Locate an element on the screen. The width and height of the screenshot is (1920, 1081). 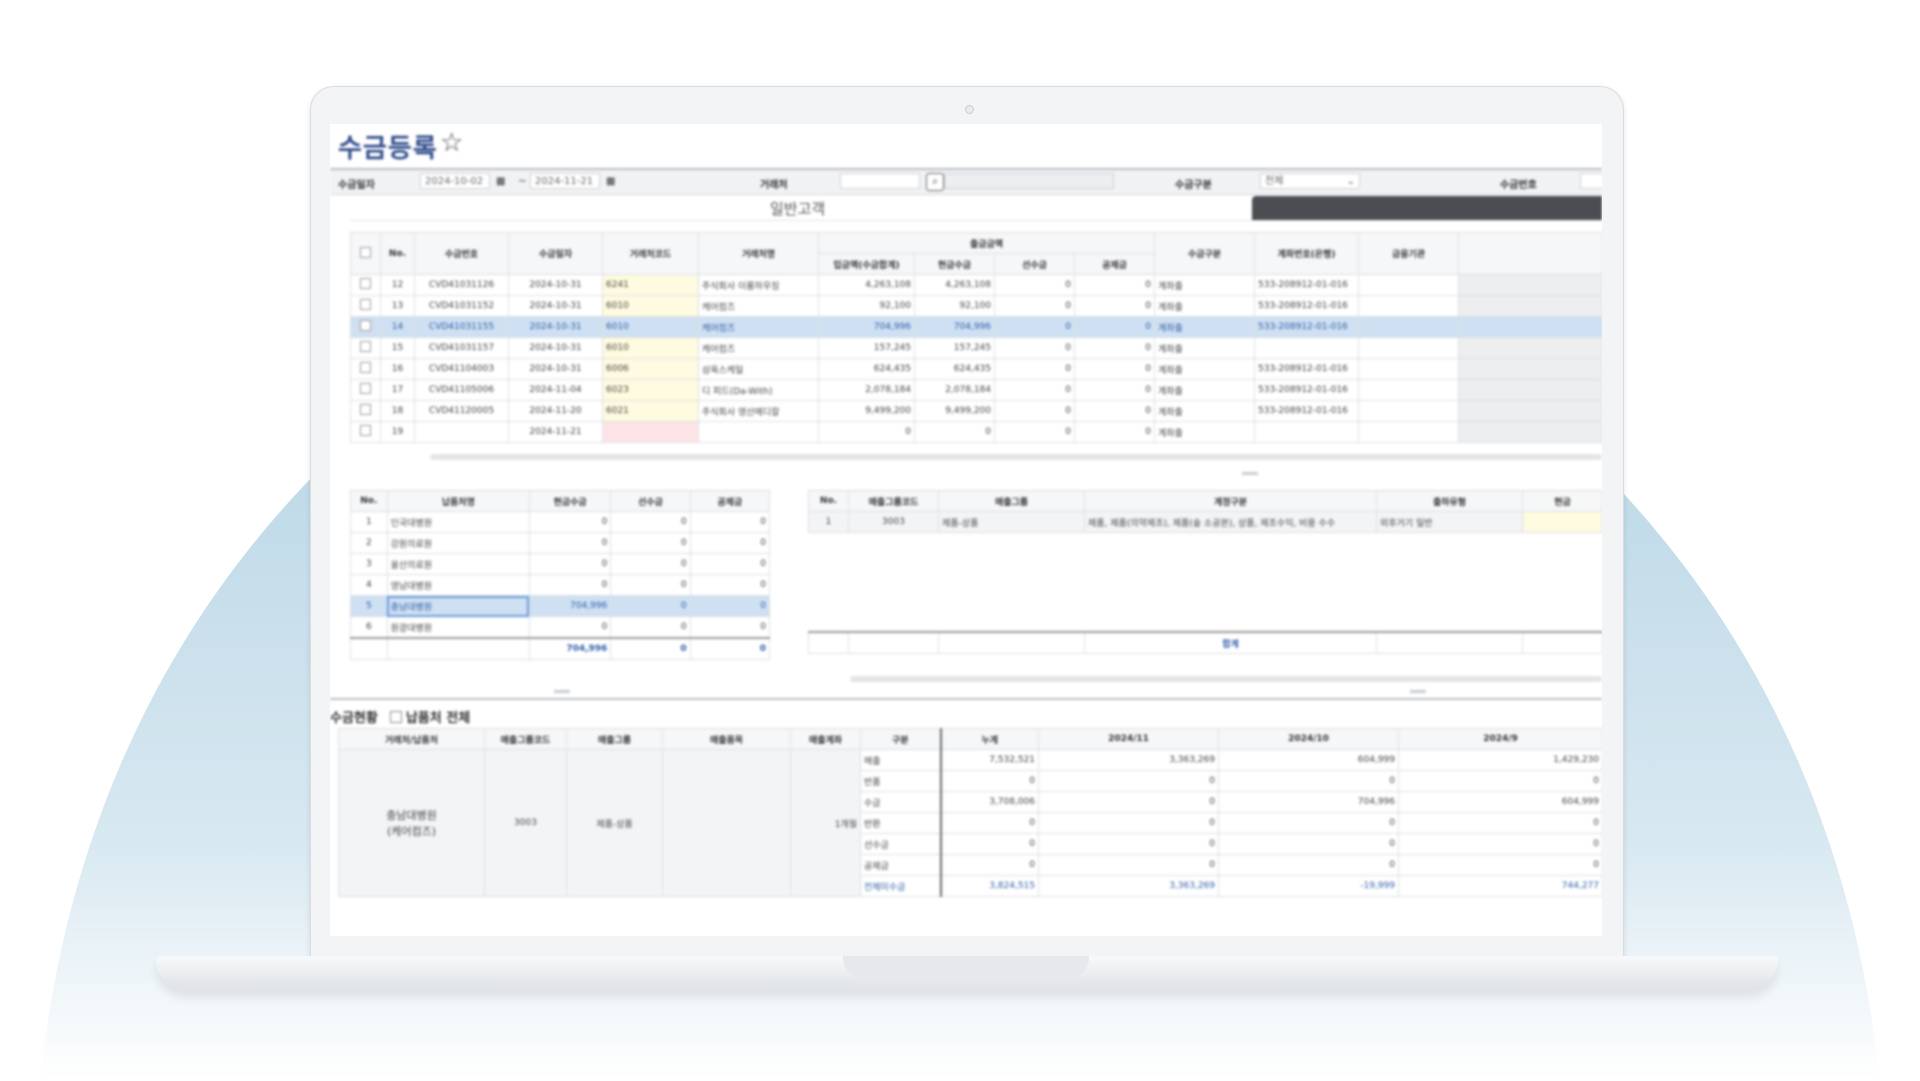
col-receipt-type: 수금구분 is located at coordinates (1204, 253).